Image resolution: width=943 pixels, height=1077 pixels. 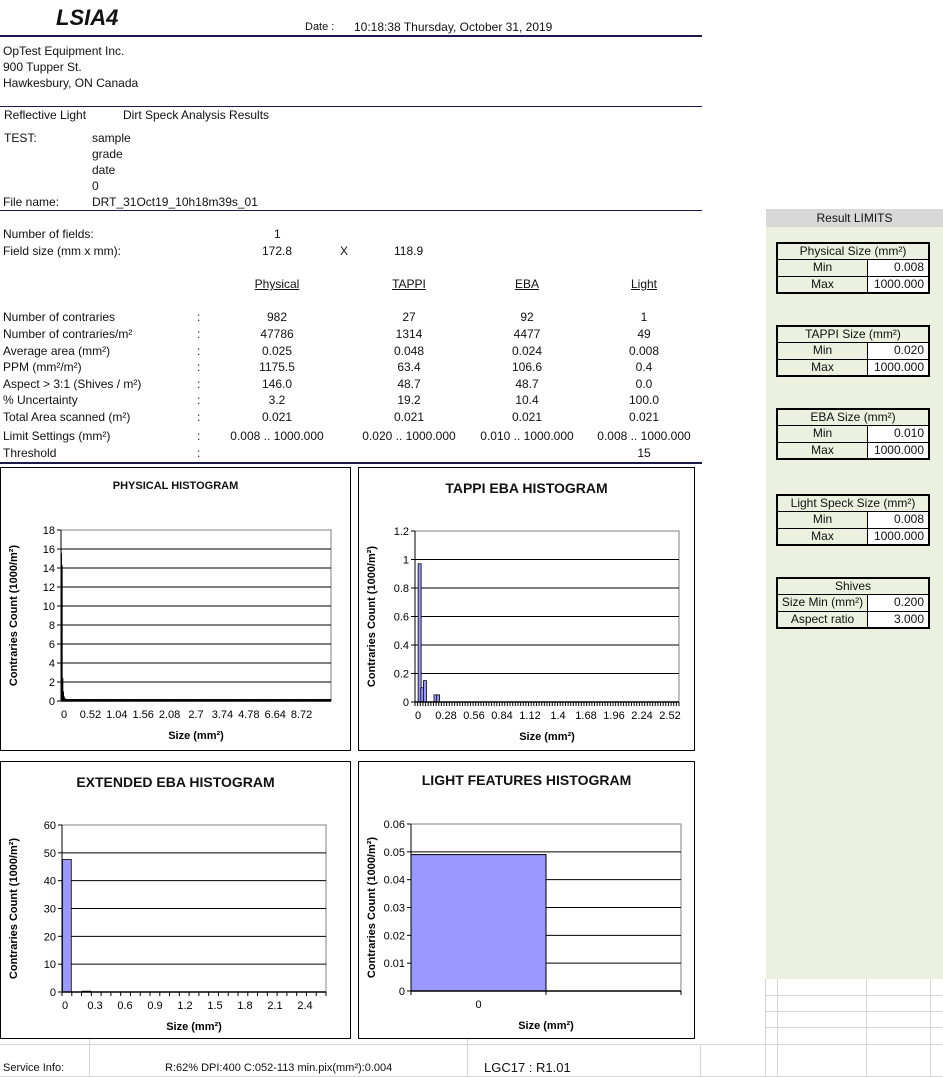 What do you see at coordinates (104, 170) in the screenshot?
I see `test-date: date` at bounding box center [104, 170].